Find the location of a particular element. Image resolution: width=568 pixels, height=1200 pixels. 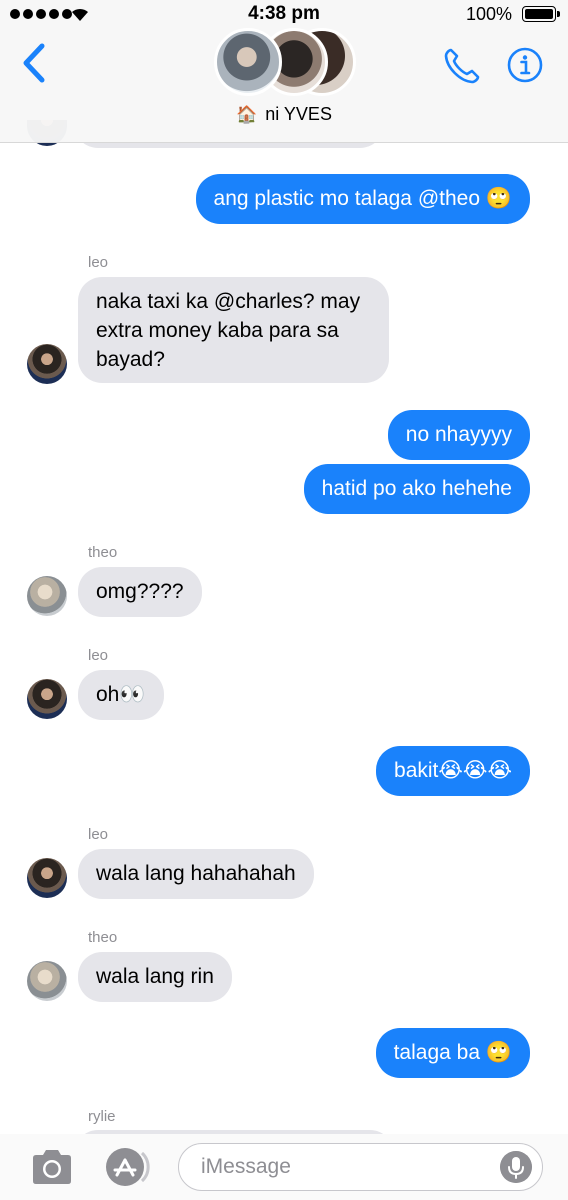

group-title: 🏠 ni YVES is located at coordinates (284, 114).